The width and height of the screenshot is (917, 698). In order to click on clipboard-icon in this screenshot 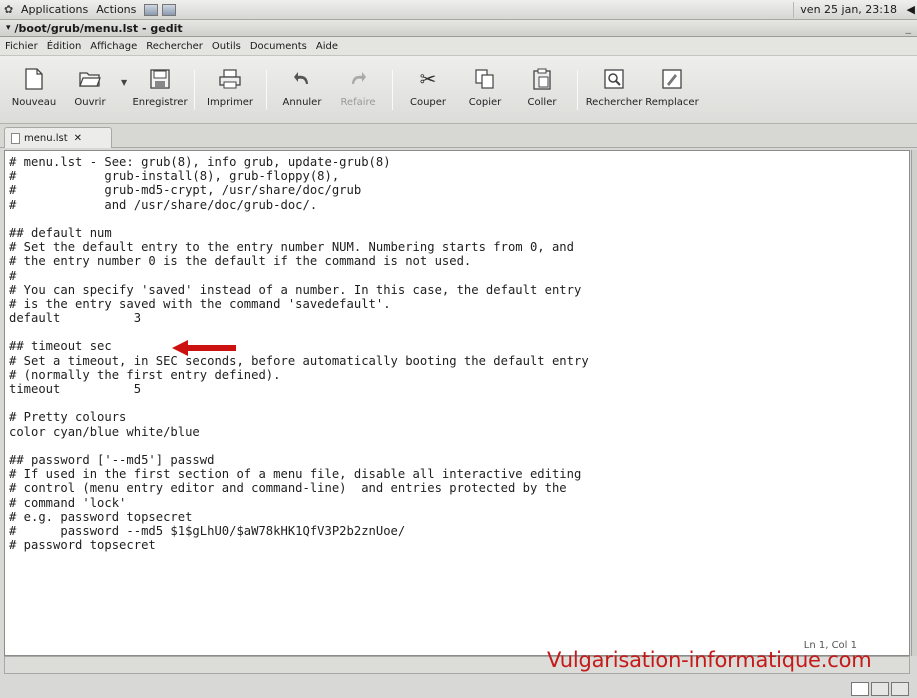, I will do `click(542, 79)`.